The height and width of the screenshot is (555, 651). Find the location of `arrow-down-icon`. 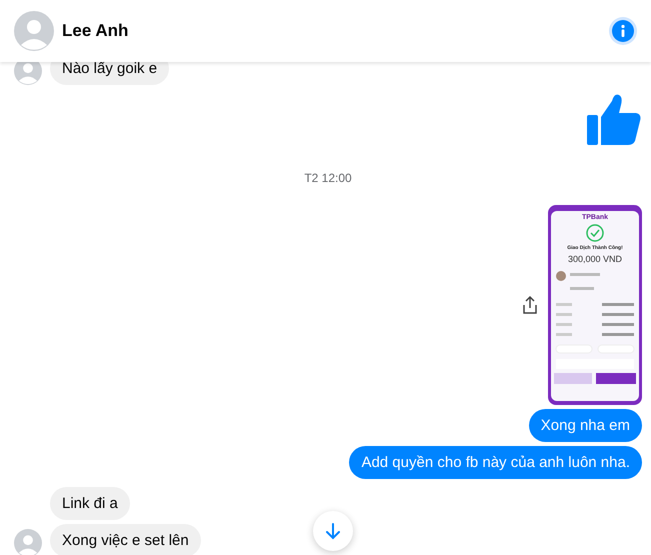

arrow-down-icon is located at coordinates (333, 531).